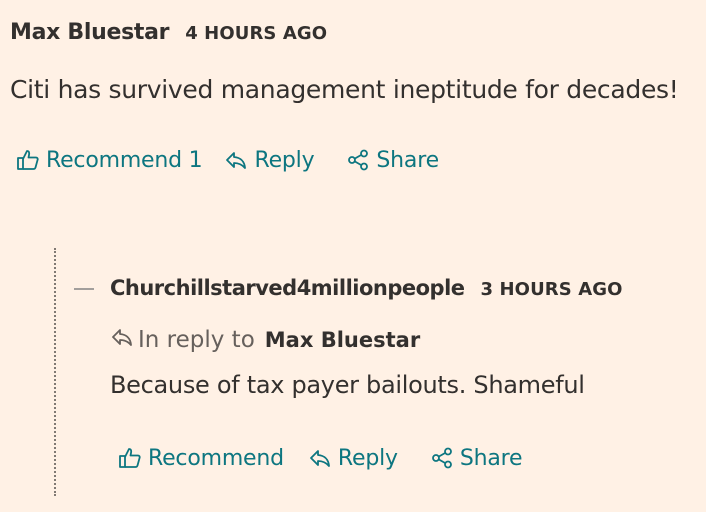 The width and height of the screenshot is (706, 512). Describe the element at coordinates (124, 160) in the screenshot. I see `recommend-label: Recommend 1` at that location.